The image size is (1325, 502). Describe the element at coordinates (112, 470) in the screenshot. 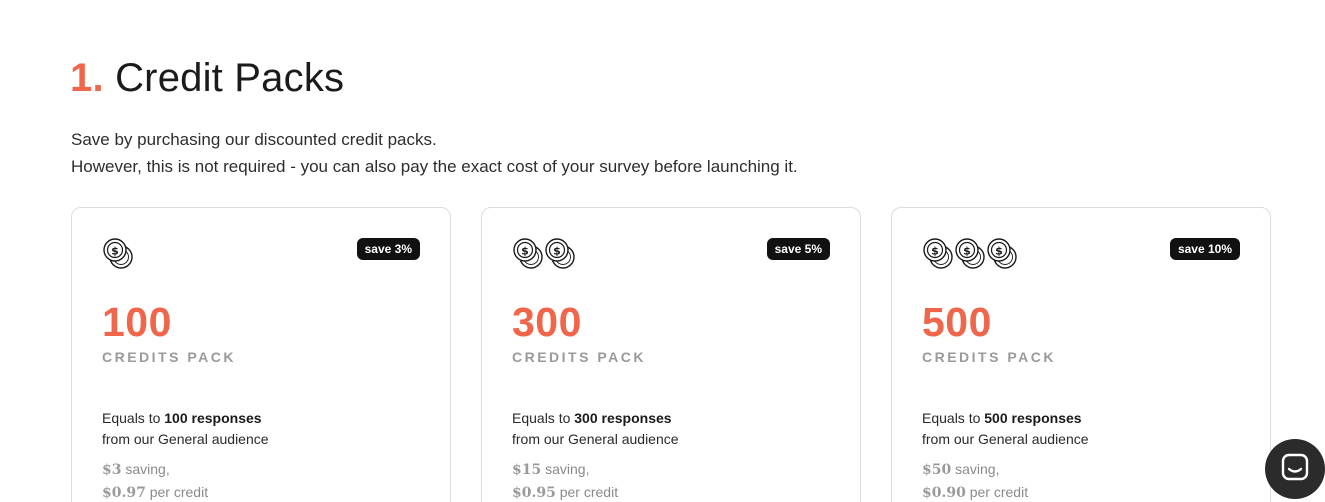

I see `saving-amount: $3` at that location.